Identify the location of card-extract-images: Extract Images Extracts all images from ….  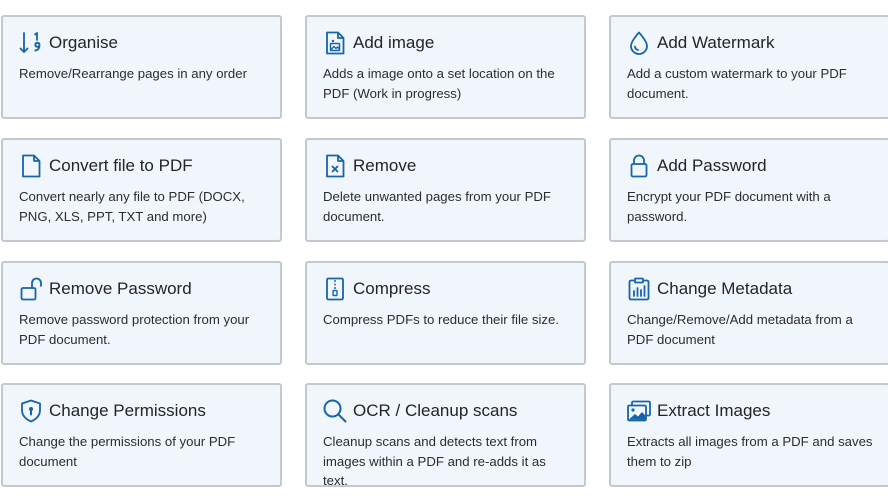
(748, 435).